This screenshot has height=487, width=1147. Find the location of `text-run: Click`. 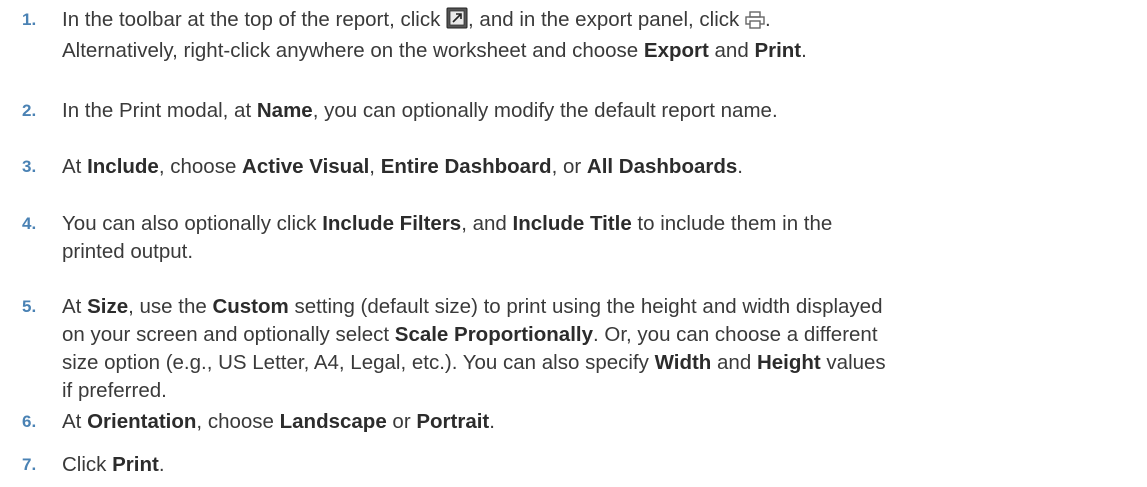

text-run: Click is located at coordinates (87, 464).